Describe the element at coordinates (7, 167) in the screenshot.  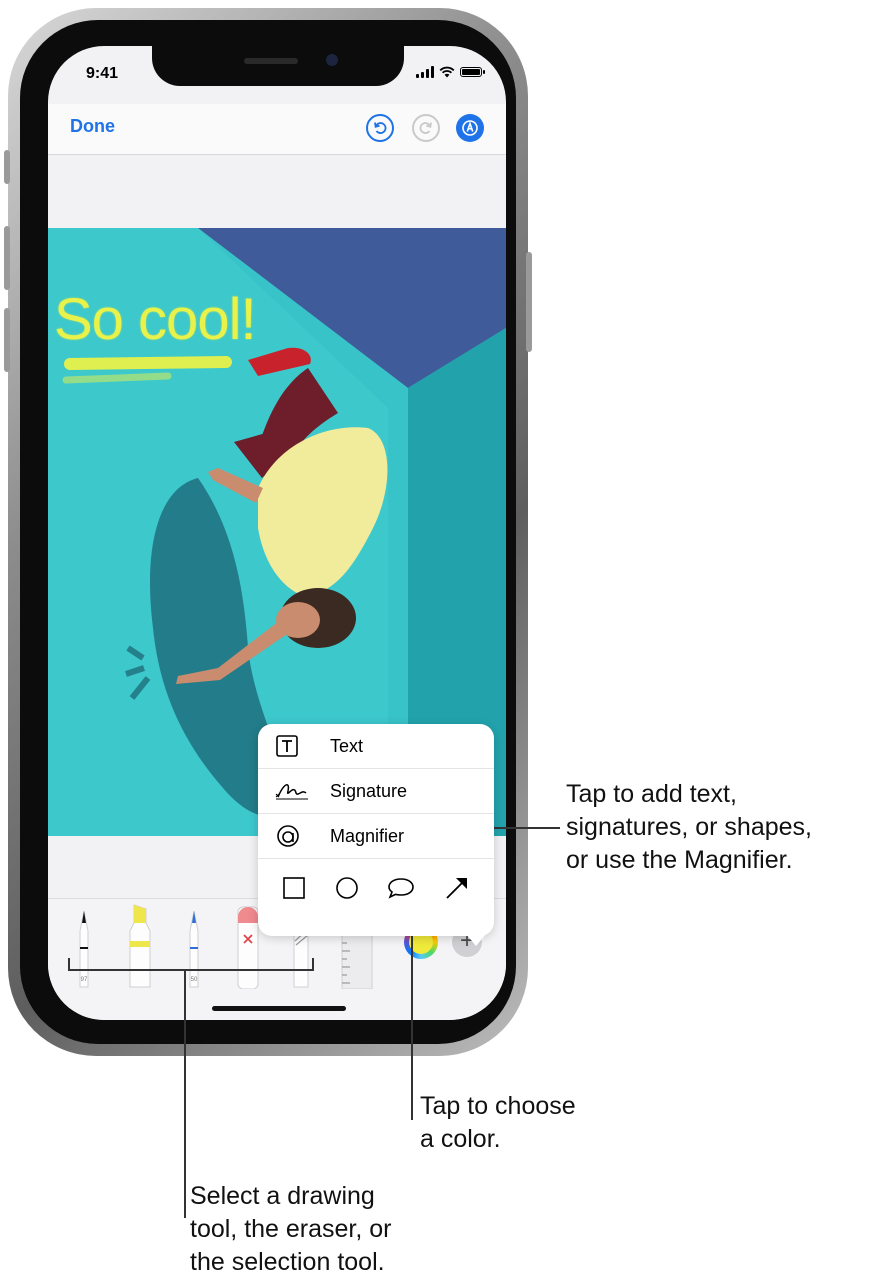
I see `silent-switch` at that location.